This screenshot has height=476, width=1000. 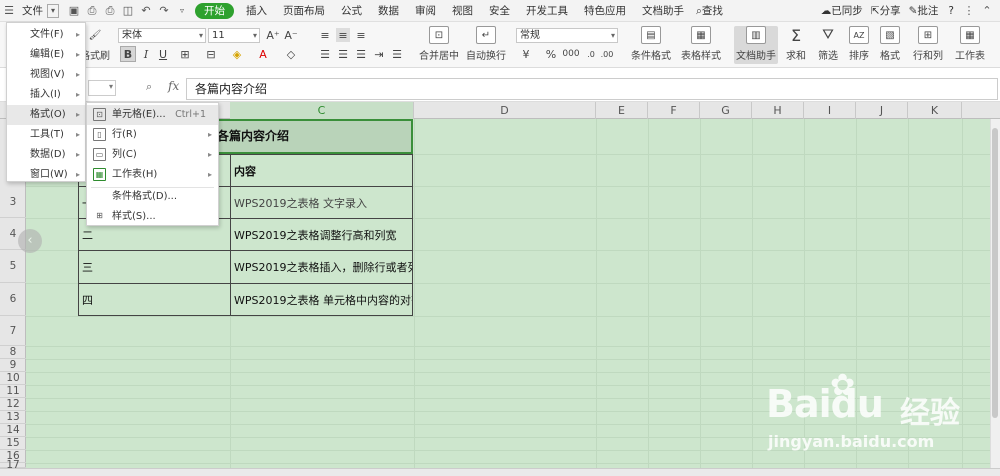 What do you see at coordinates (828, 45) in the screenshot?
I see `filter-button: ⛛ 筛选` at bounding box center [828, 45].